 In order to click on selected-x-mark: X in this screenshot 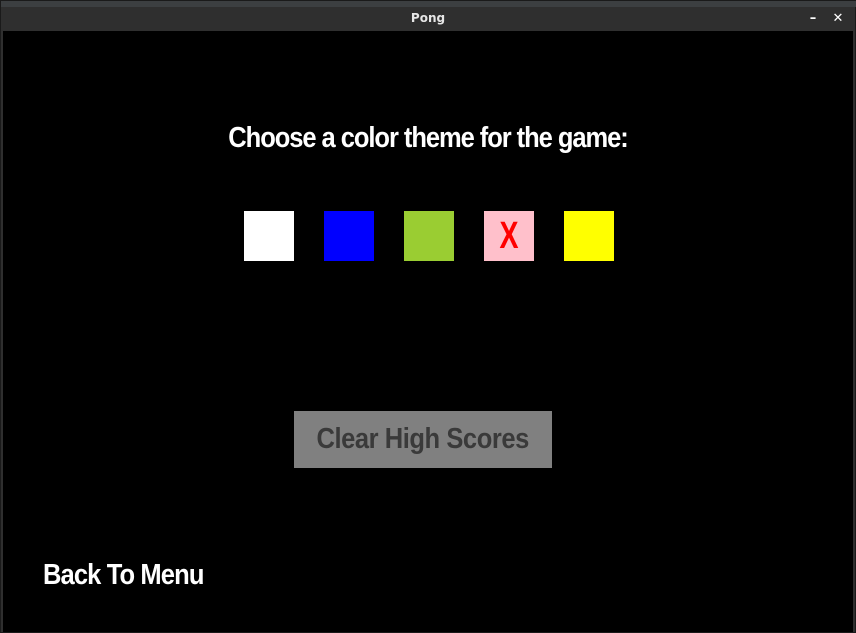, I will do `click(509, 236)`.